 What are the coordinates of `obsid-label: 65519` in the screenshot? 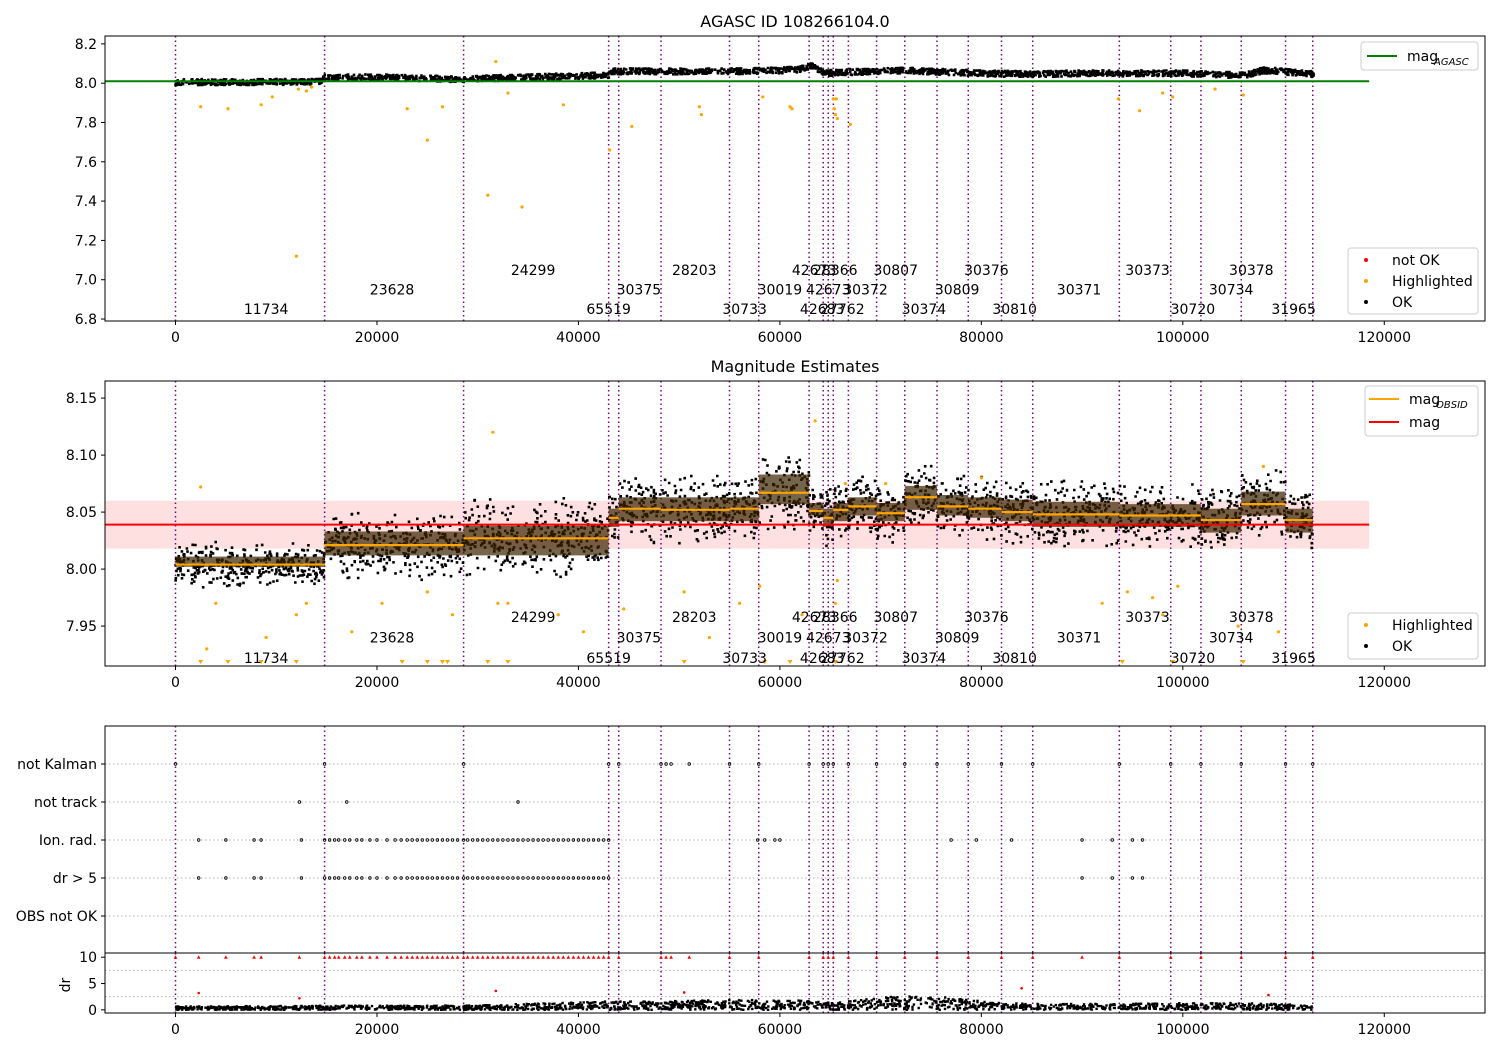 It's located at (608, 310).